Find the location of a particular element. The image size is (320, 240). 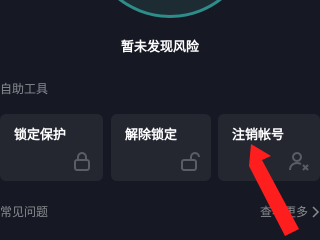

user-remove-icon is located at coordinates (299, 161).